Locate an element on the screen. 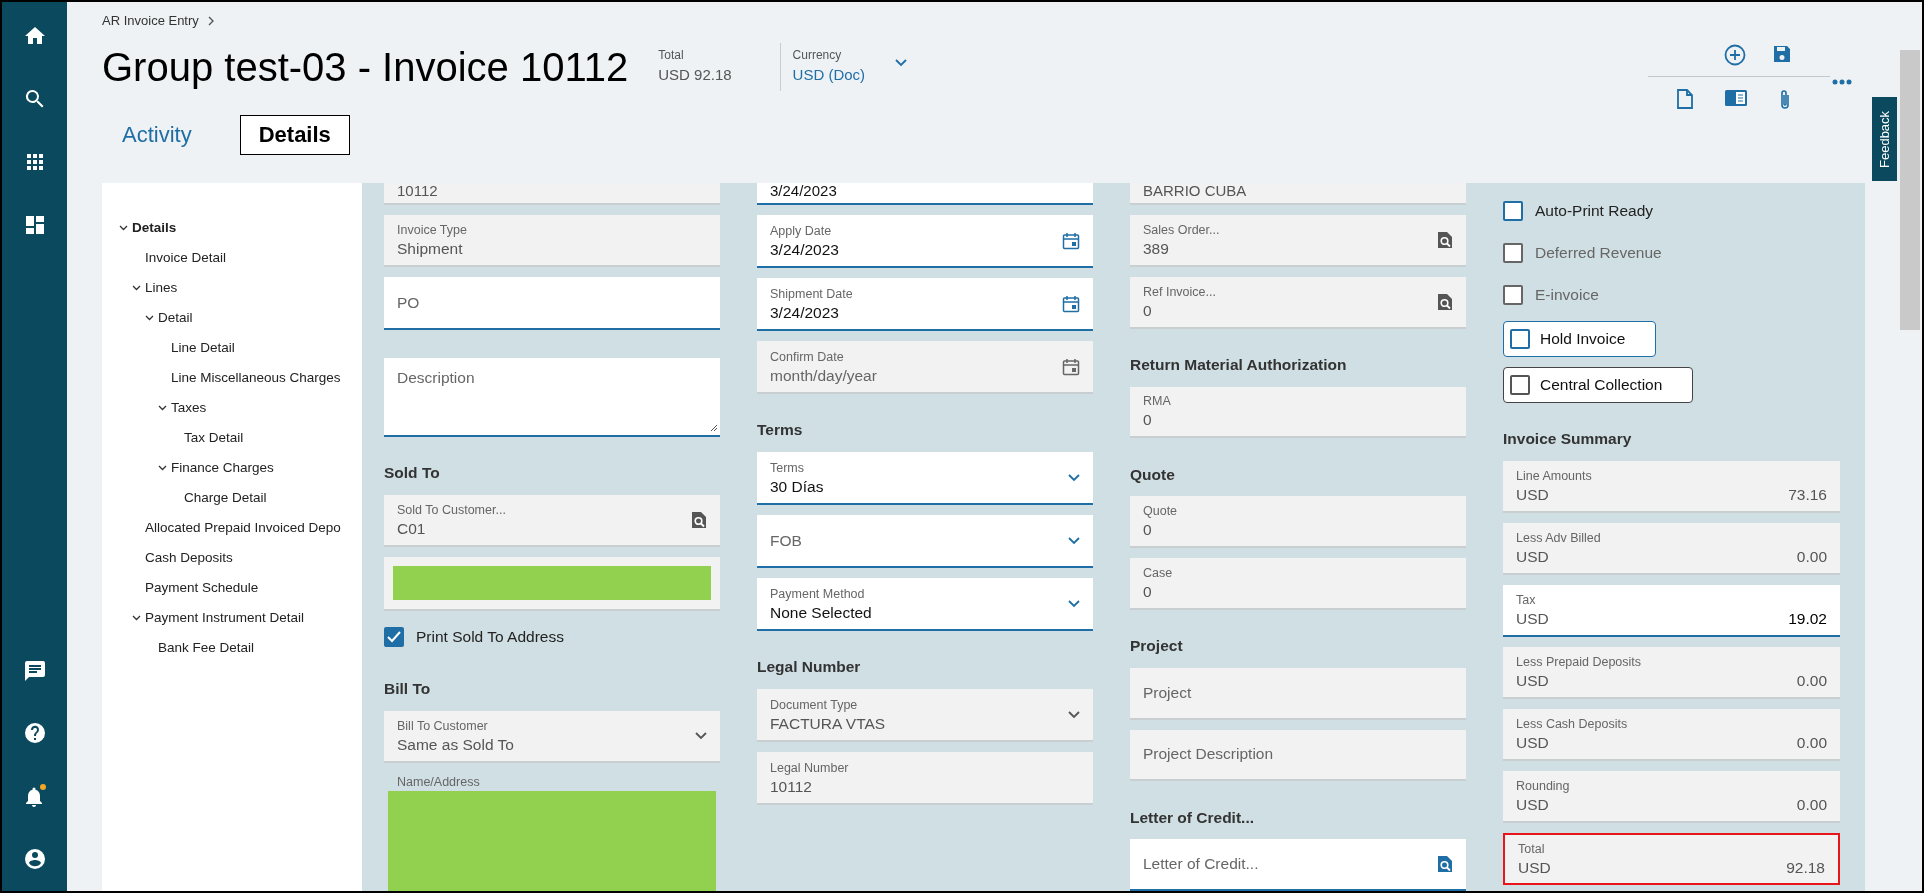 The image size is (1924, 893). checkbox-label: Deferred Revenue is located at coordinates (1598, 253).